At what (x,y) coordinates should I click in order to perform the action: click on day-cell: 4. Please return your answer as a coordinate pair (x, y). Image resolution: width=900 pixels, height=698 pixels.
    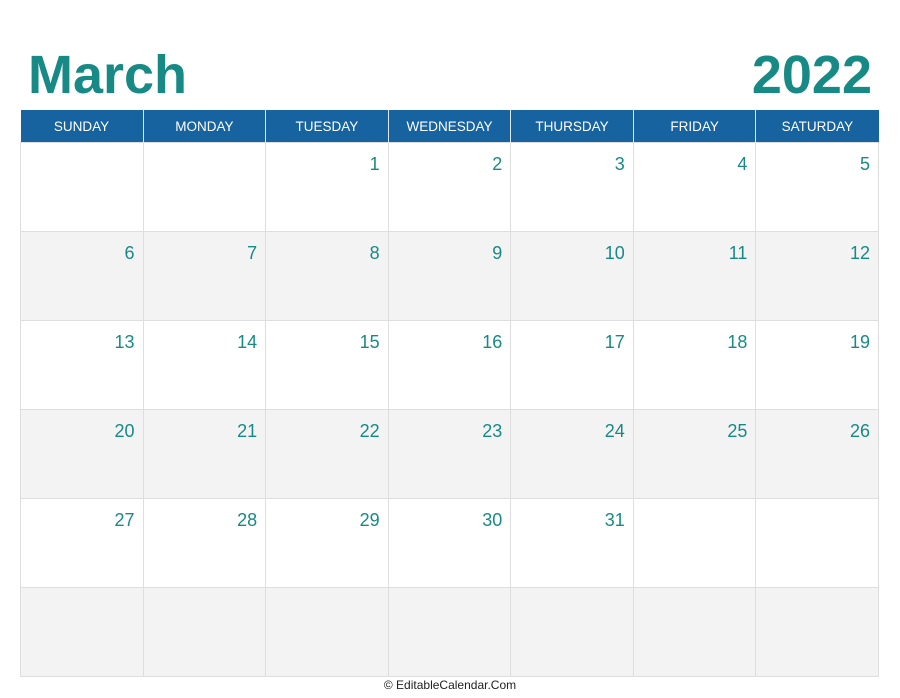
    Looking at the image, I should click on (694, 187).